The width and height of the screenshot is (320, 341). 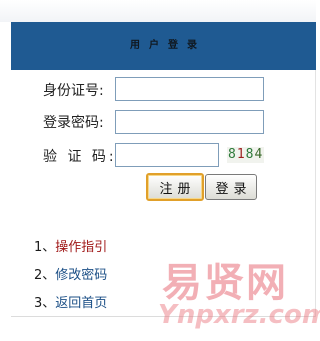 I want to click on login-button: 登录, so click(x=231, y=187).